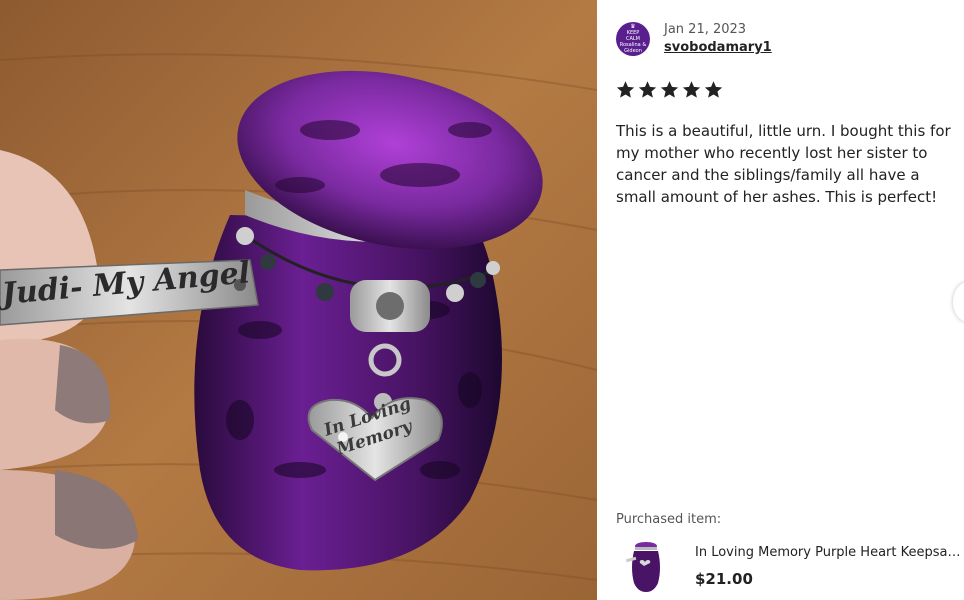 The image size is (964, 600). I want to click on reviewer-username: svobodamary1, so click(718, 47).